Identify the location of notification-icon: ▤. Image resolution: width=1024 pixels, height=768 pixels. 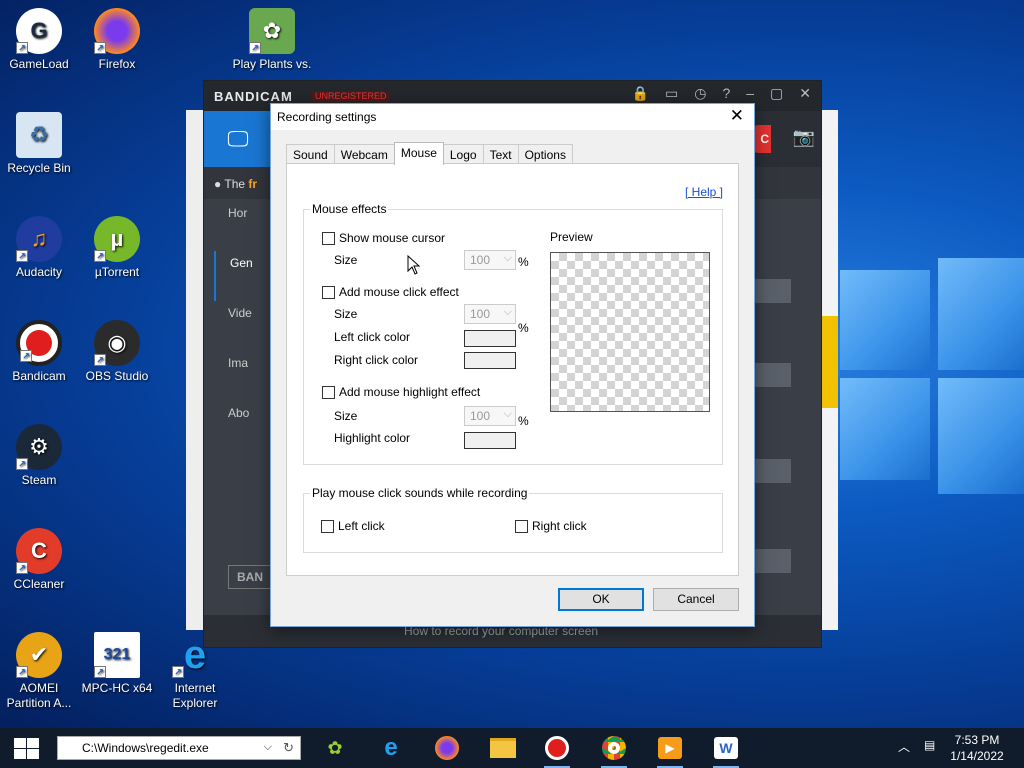
(929, 745).